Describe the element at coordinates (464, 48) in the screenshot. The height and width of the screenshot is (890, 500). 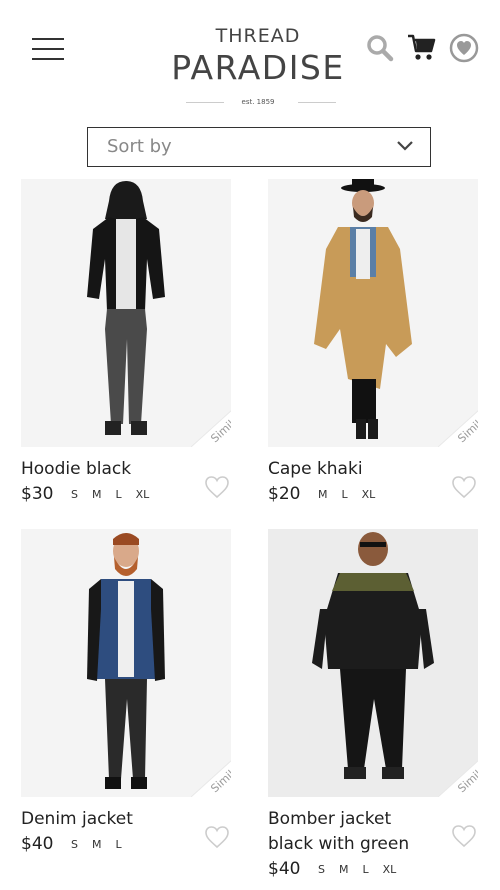
I see `favorites-heart-icon` at that location.